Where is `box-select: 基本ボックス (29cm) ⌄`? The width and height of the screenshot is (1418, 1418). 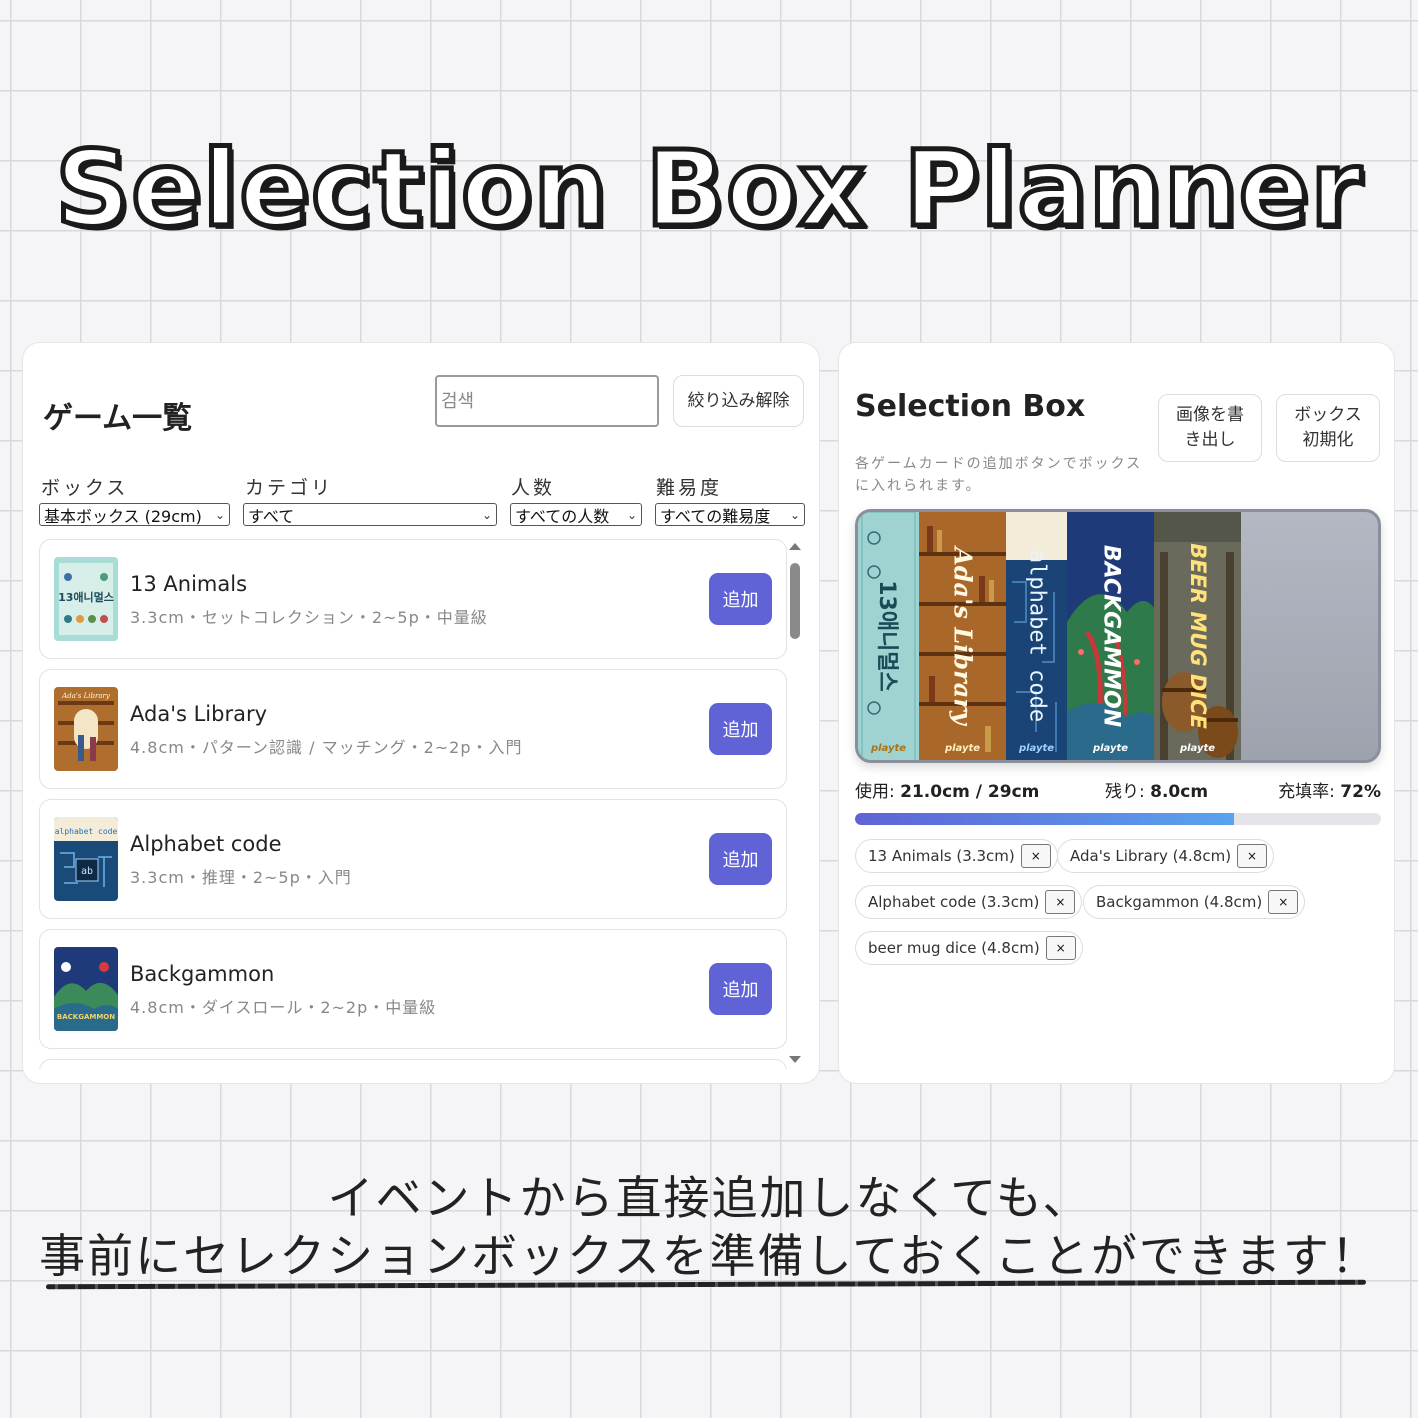
box-select: 基本ボックス (29cm) ⌄ is located at coordinates (134, 514).